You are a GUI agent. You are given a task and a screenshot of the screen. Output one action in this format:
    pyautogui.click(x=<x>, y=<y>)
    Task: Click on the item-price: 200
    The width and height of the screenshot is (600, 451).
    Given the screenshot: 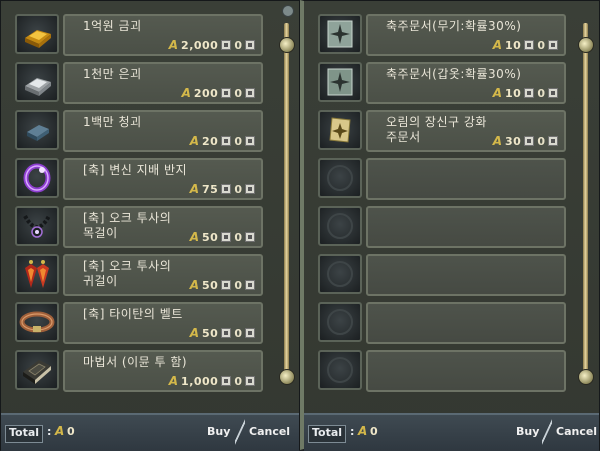 What is the action you would take?
    pyautogui.click(x=206, y=93)
    